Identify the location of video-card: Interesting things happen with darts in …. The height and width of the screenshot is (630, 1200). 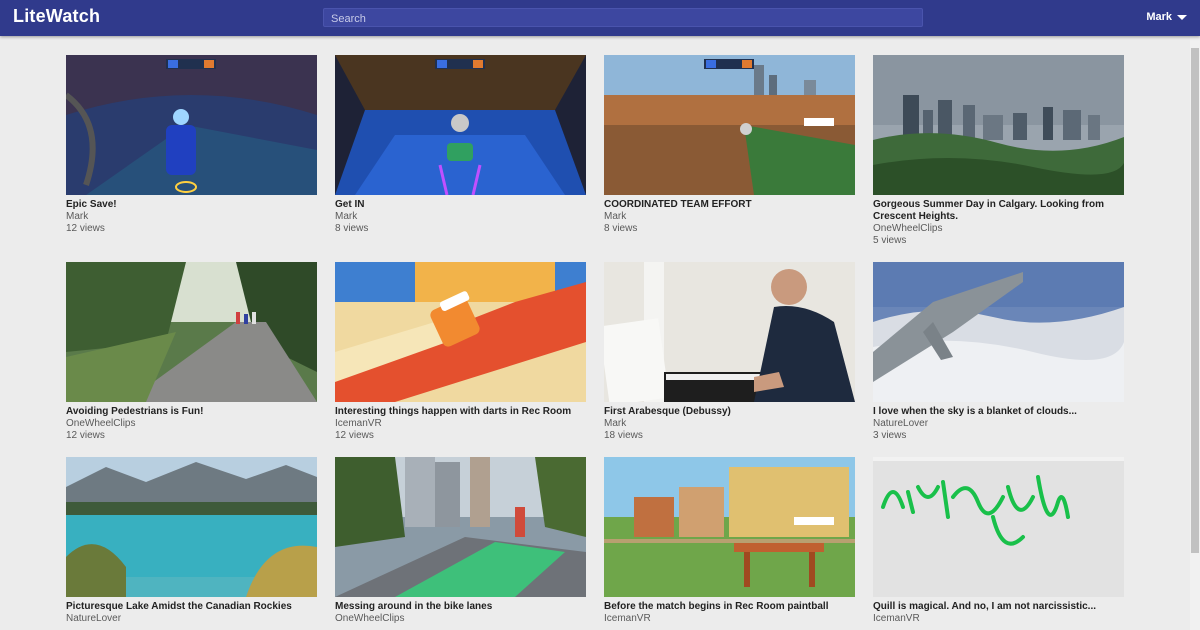
(460, 352).